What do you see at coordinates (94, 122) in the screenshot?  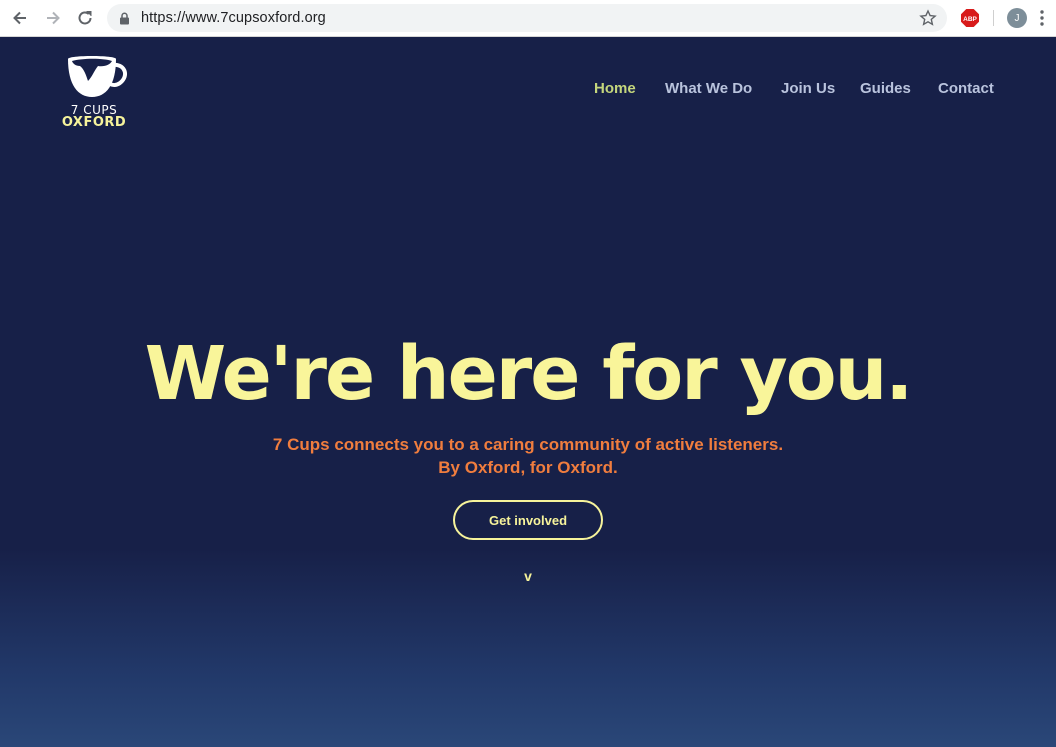 I see `logo-text-bottom: OXFORD` at bounding box center [94, 122].